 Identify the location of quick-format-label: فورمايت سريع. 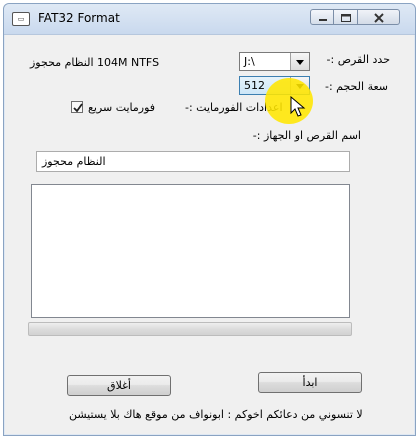
(121, 107).